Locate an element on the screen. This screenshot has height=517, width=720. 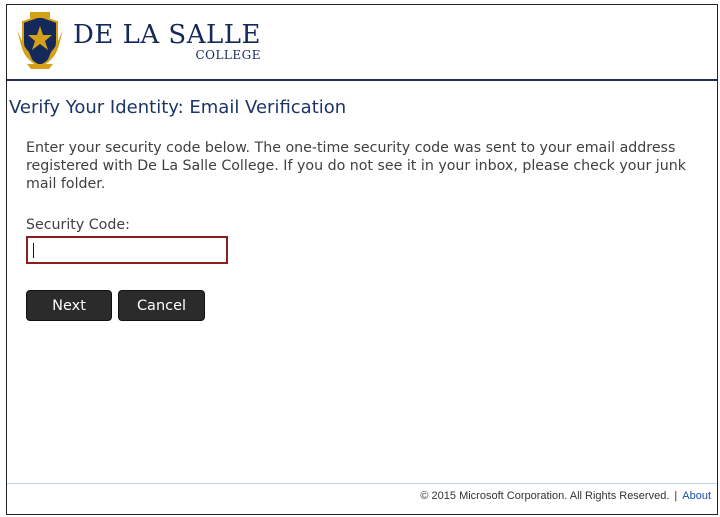
security-code-label: Security Code: is located at coordinates (78, 225).